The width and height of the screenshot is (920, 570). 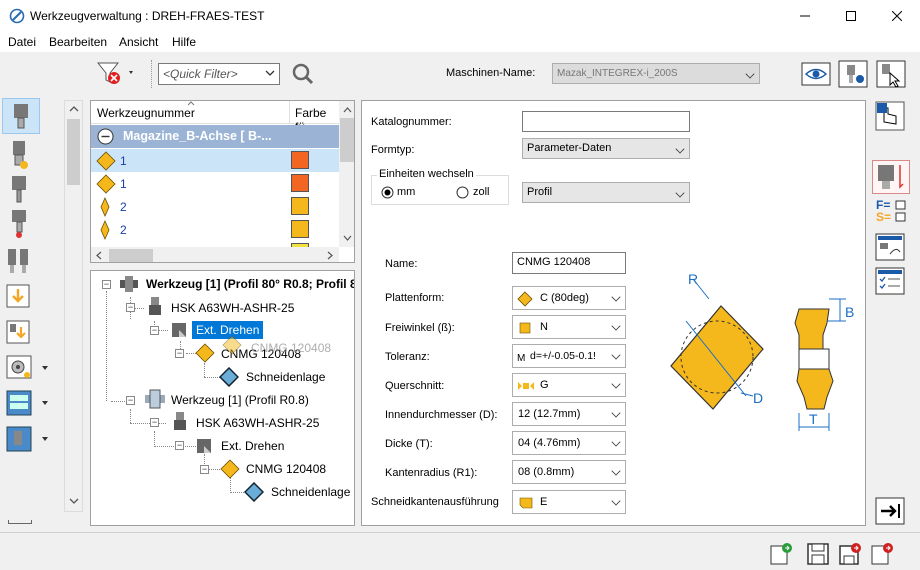 I want to click on menu-datei: Datei, so click(x=22, y=42).